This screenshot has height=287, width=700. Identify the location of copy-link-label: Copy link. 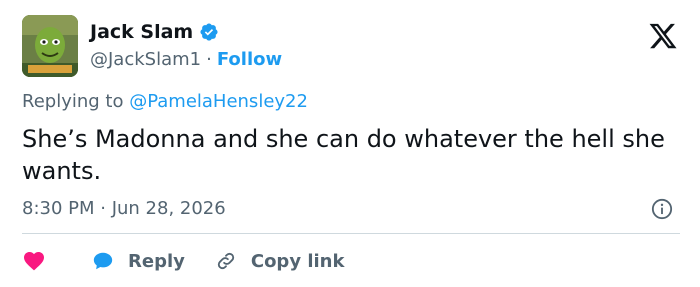
(297, 261).